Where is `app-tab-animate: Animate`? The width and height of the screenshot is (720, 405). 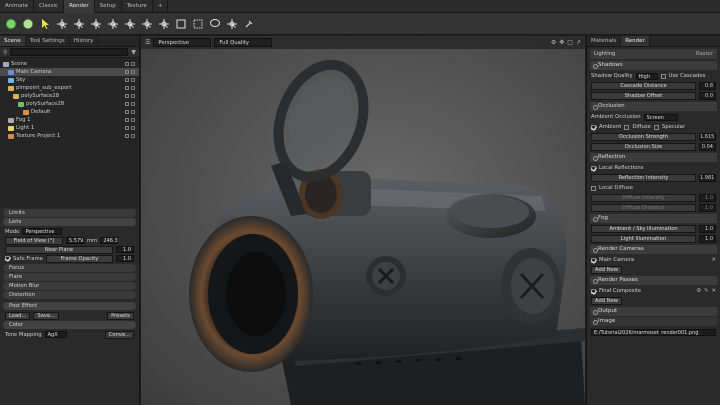
app-tab-animate: Animate is located at coordinates (17, 6).